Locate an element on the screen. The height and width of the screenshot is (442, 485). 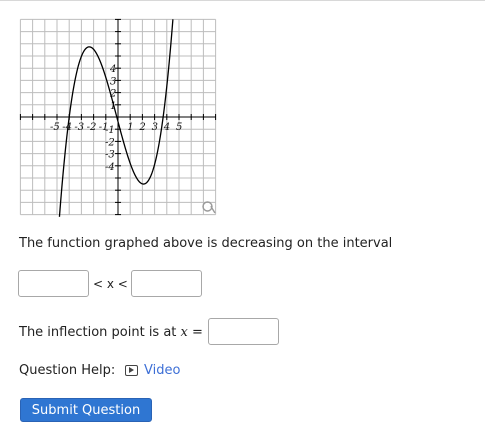
lower-bound-input is located at coordinates (53, 283).